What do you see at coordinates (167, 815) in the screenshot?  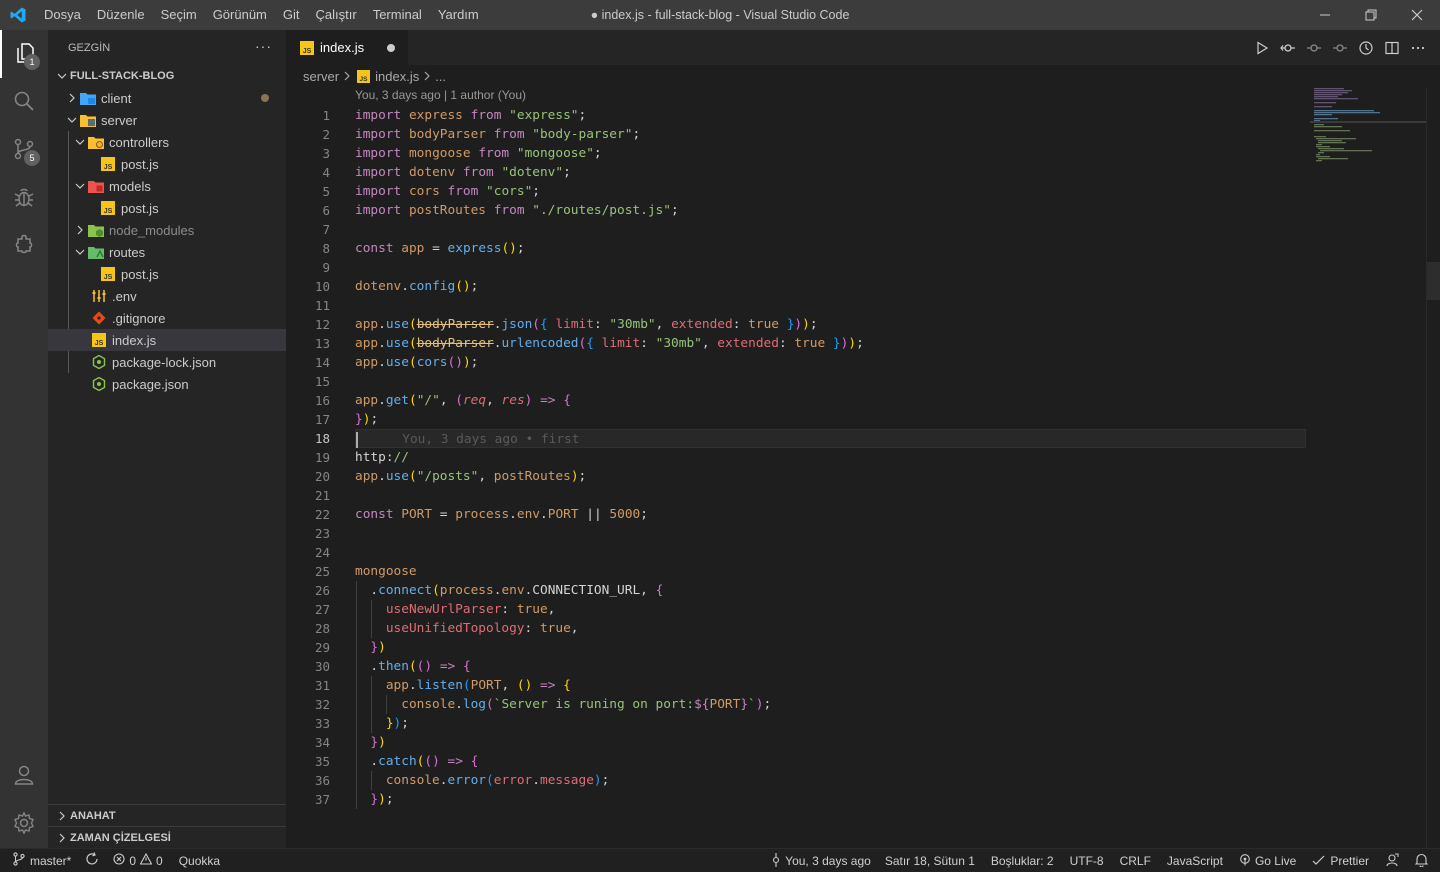 I see `outline-section: ANAHAT` at bounding box center [167, 815].